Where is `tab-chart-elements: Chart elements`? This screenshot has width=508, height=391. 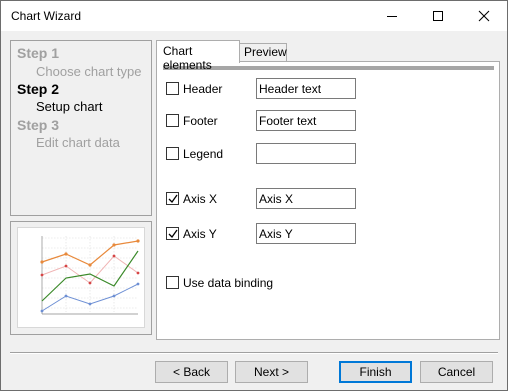
tab-chart-elements: Chart elements is located at coordinates (198, 56).